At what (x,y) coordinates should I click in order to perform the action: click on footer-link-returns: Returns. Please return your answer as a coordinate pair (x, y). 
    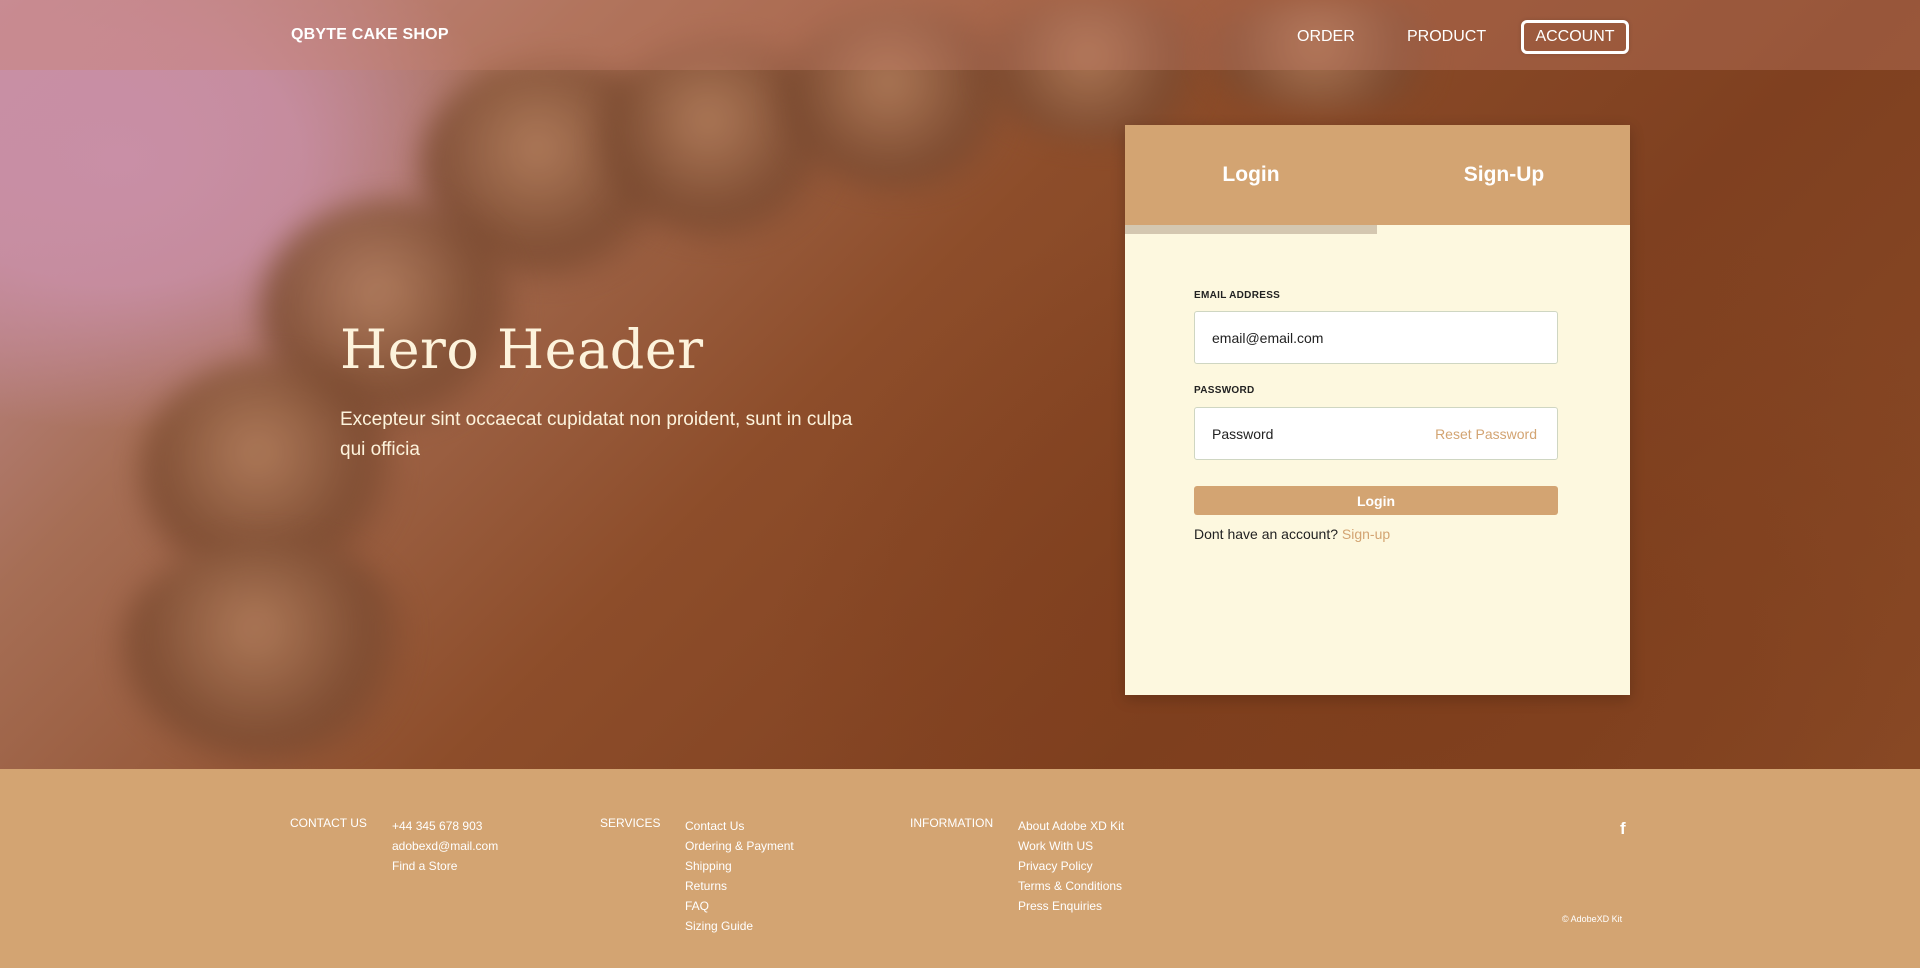
    Looking at the image, I should click on (739, 886).